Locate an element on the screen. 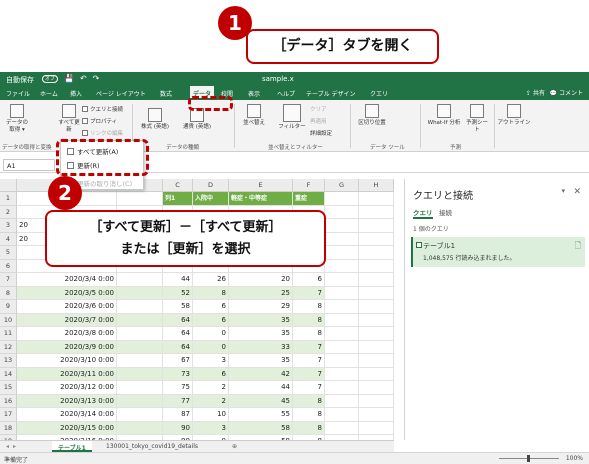  close-icon: ✕ is located at coordinates (577, 192).